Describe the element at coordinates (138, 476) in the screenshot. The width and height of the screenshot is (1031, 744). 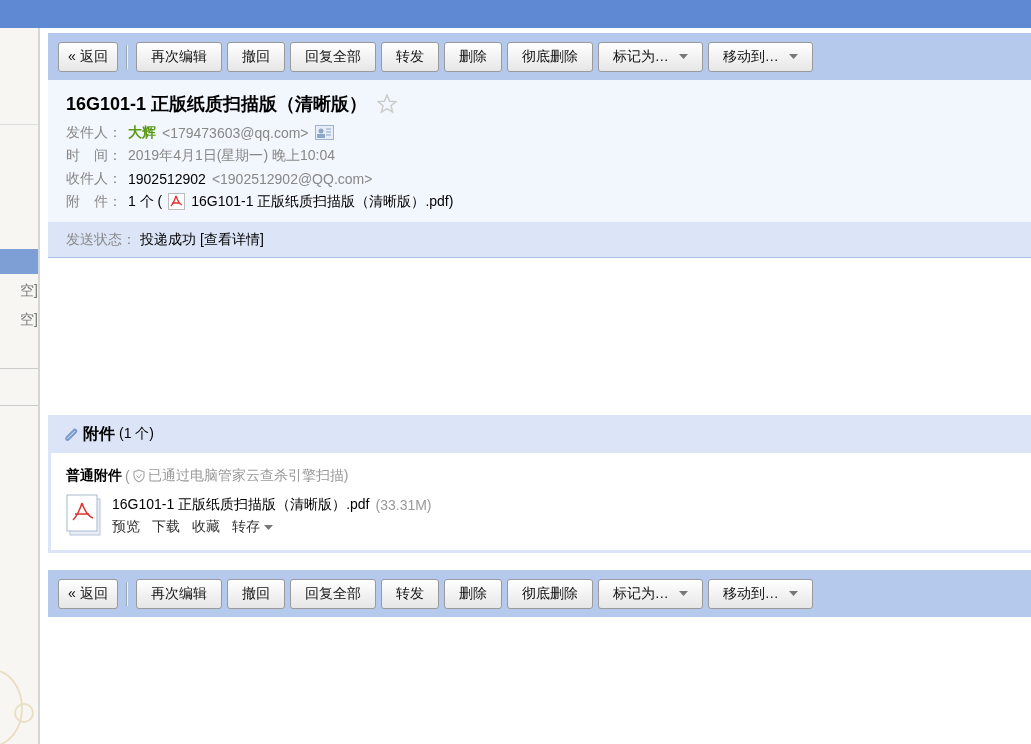
I see `shield-icon` at that location.